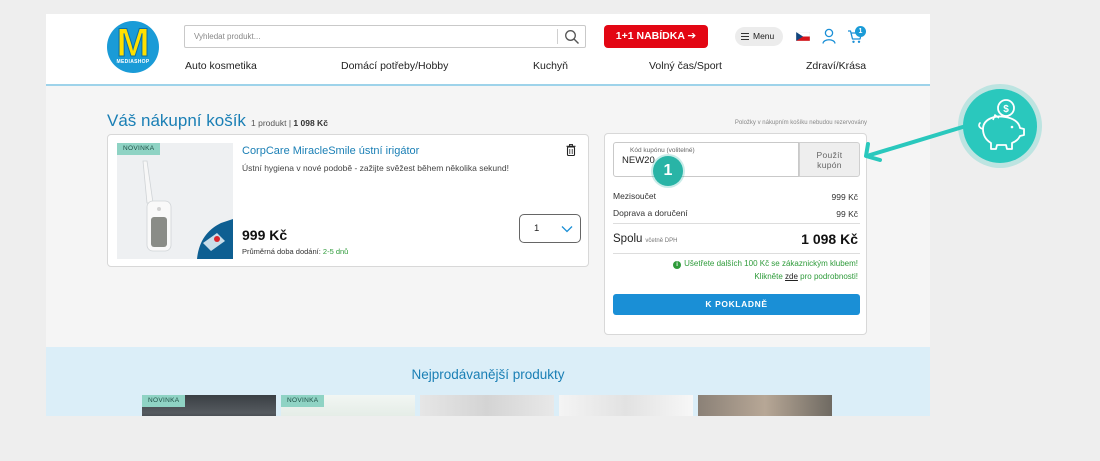  I want to click on cart-total-price: 1 098 Kč, so click(310, 123).